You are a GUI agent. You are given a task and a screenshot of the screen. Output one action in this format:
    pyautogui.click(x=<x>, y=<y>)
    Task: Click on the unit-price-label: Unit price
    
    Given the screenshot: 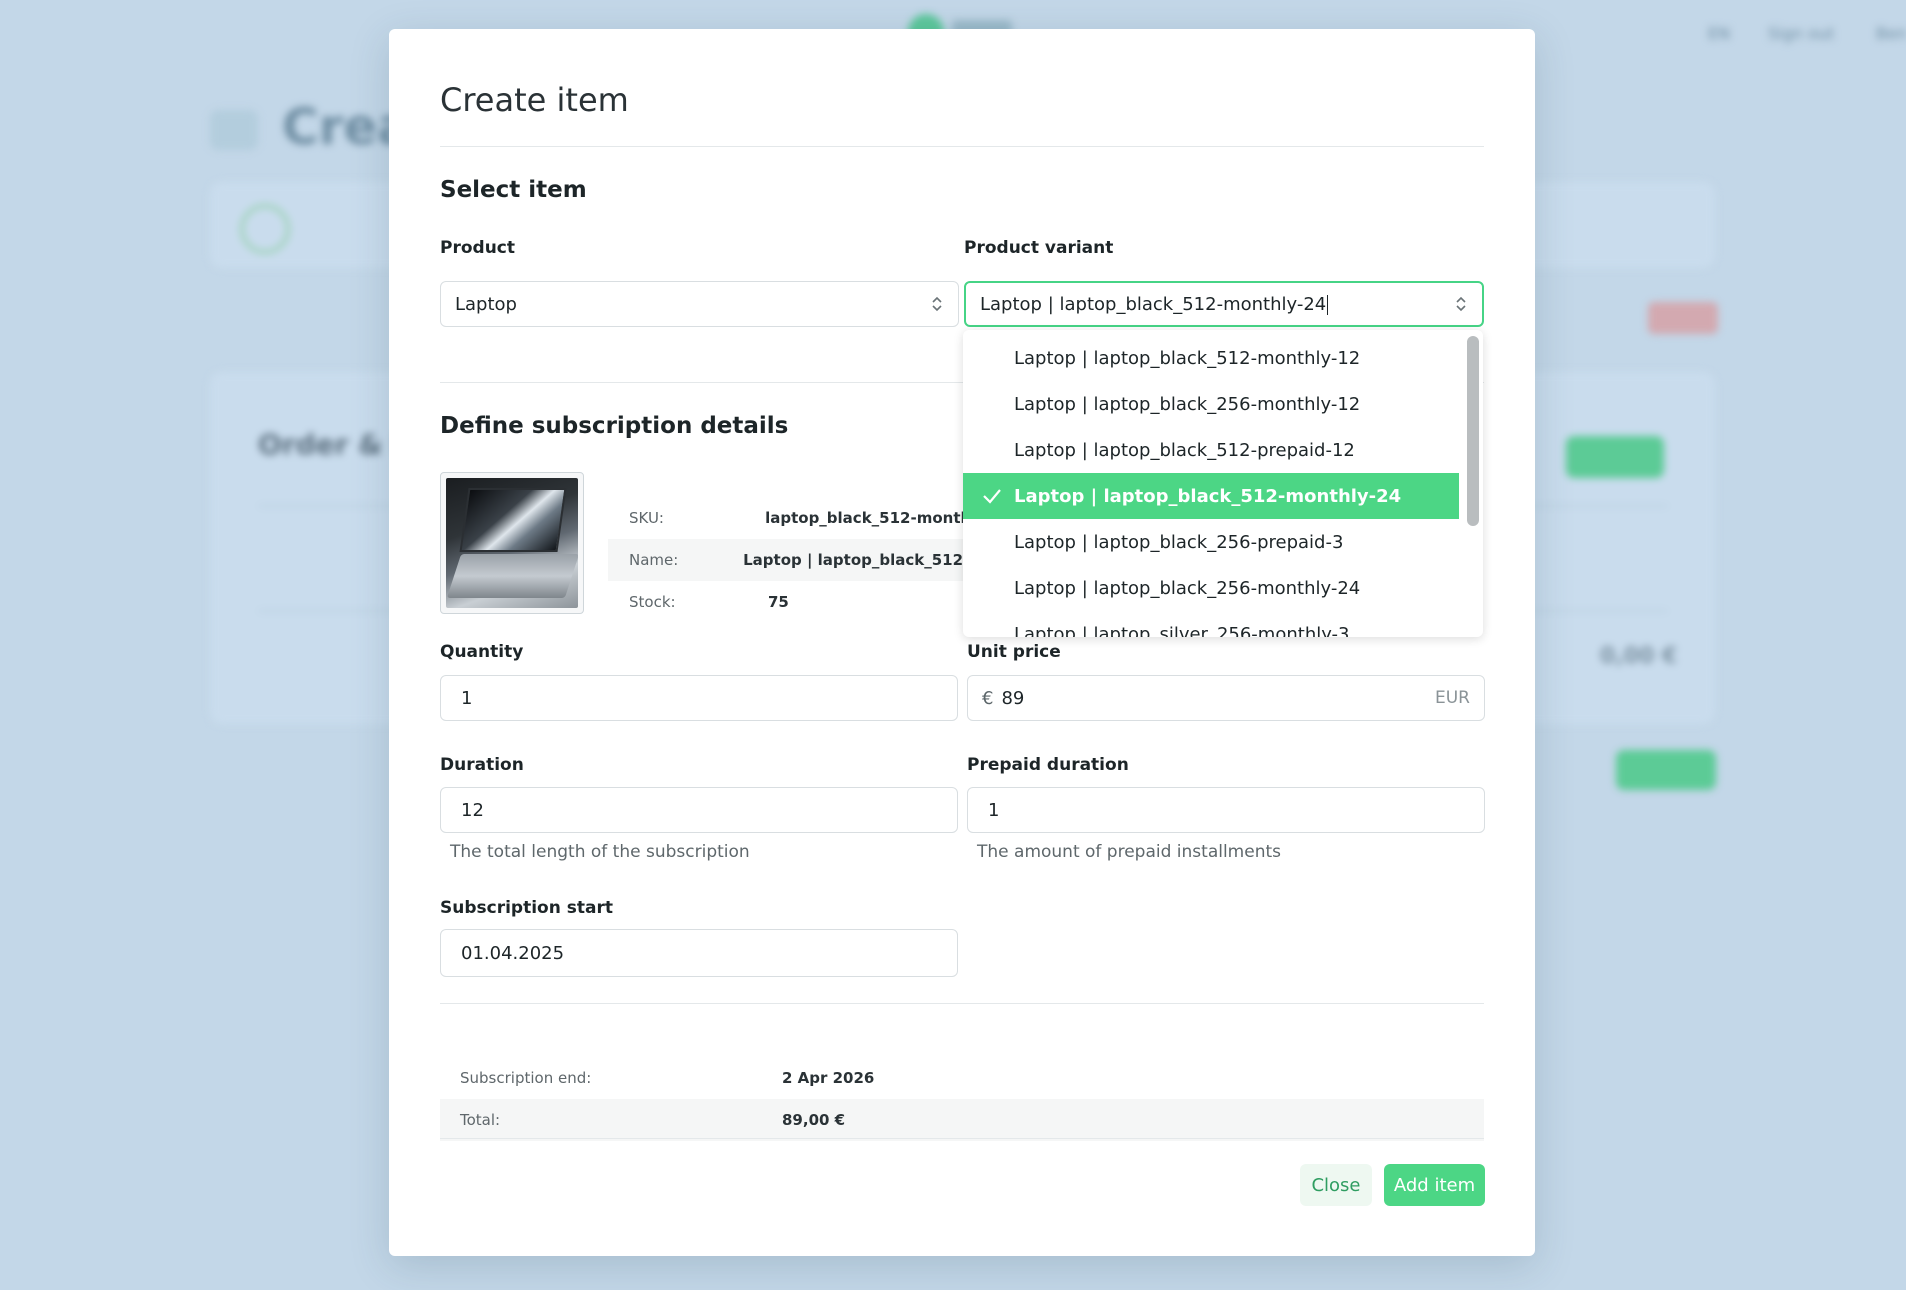 What is the action you would take?
    pyautogui.click(x=1014, y=652)
    